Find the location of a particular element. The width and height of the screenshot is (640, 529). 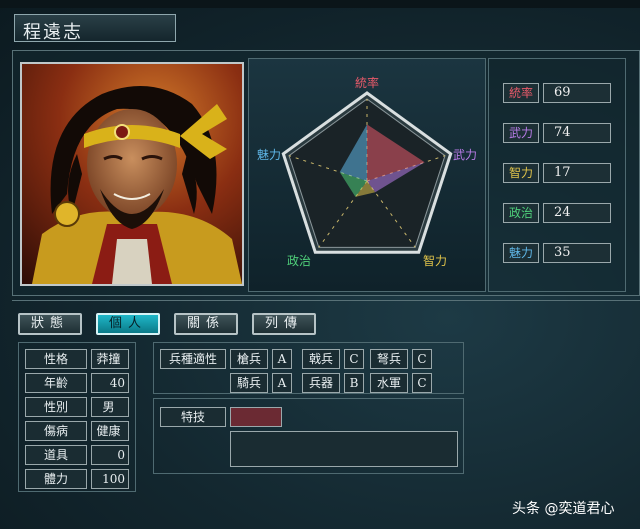

radar-axis-label-4: 魅力 is located at coordinates (269, 154).